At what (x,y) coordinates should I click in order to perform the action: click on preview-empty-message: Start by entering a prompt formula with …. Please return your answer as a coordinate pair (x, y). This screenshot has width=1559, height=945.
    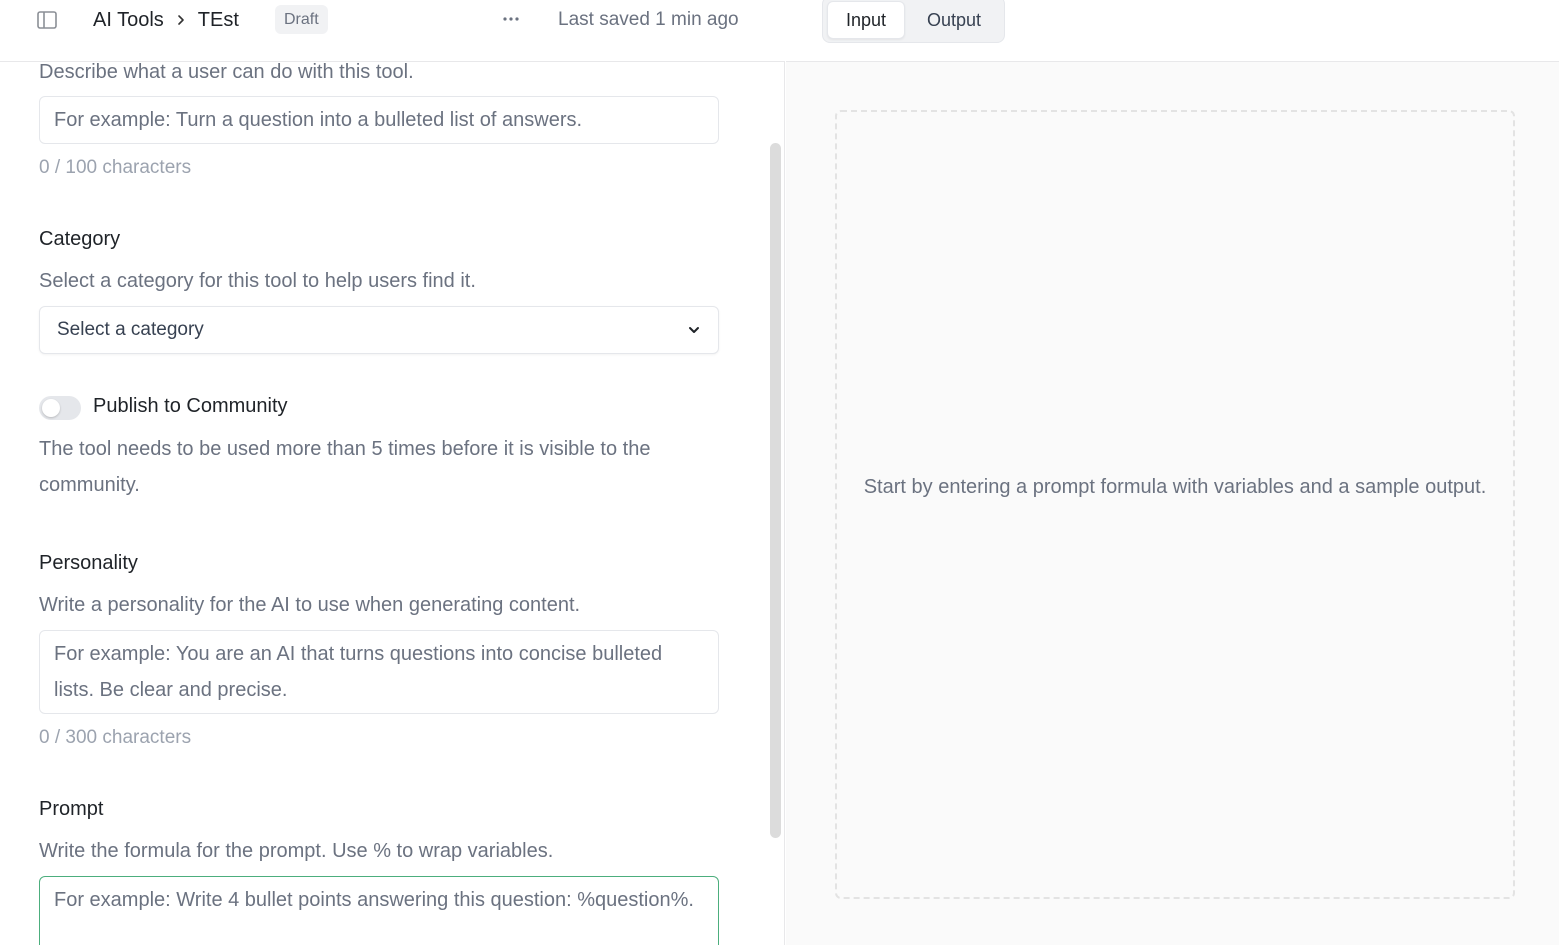
    Looking at the image, I should click on (1175, 487).